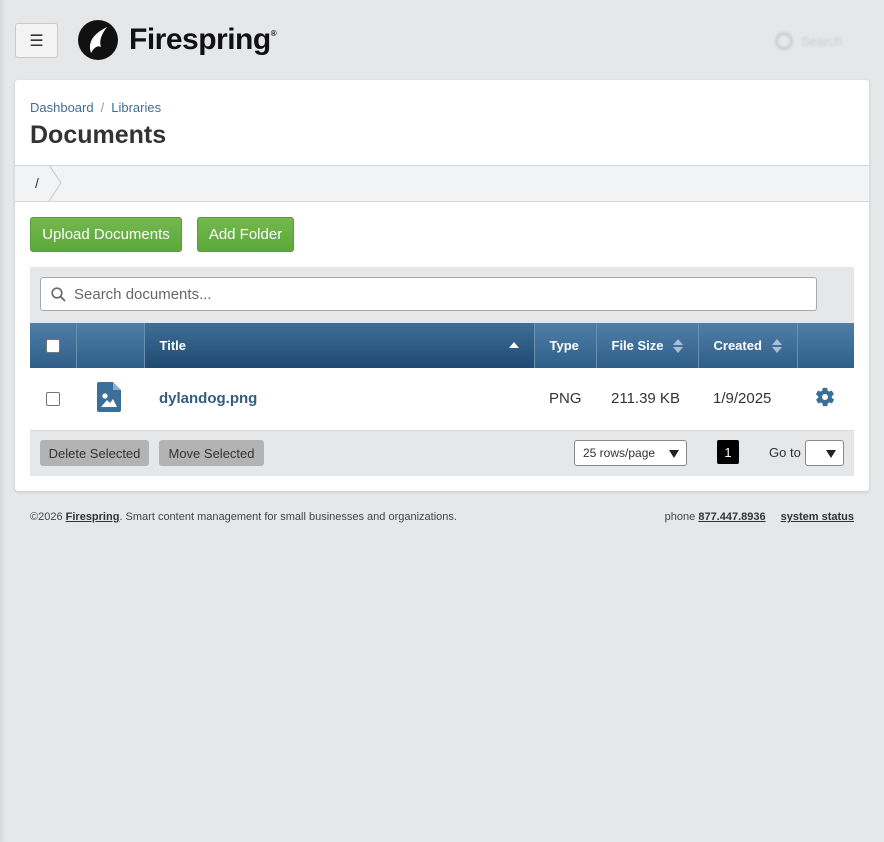  I want to click on gear-icon, so click(825, 397).